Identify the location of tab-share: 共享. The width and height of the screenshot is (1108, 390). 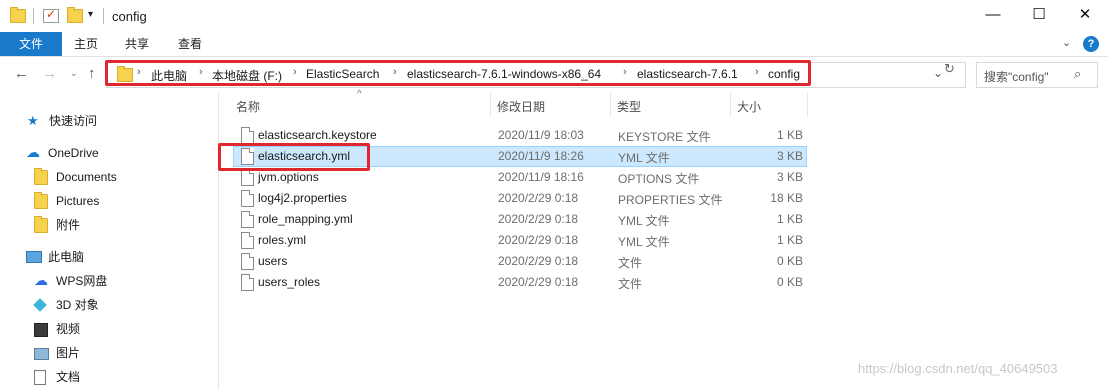
(137, 44).